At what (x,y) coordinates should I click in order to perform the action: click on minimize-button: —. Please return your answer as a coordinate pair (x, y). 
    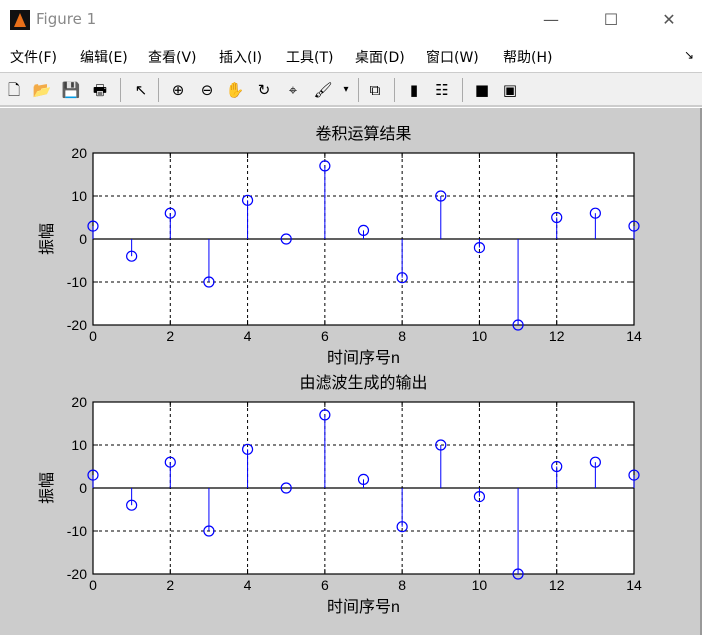
    Looking at the image, I should click on (551, 20).